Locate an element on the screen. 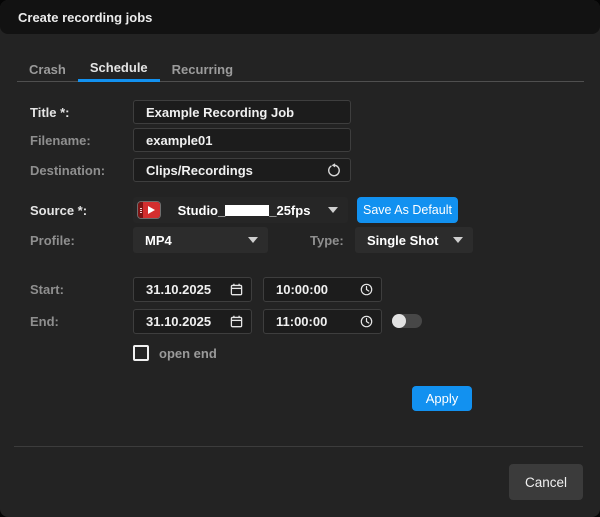 The width and height of the screenshot is (600, 517). footer-divider is located at coordinates (298, 446).